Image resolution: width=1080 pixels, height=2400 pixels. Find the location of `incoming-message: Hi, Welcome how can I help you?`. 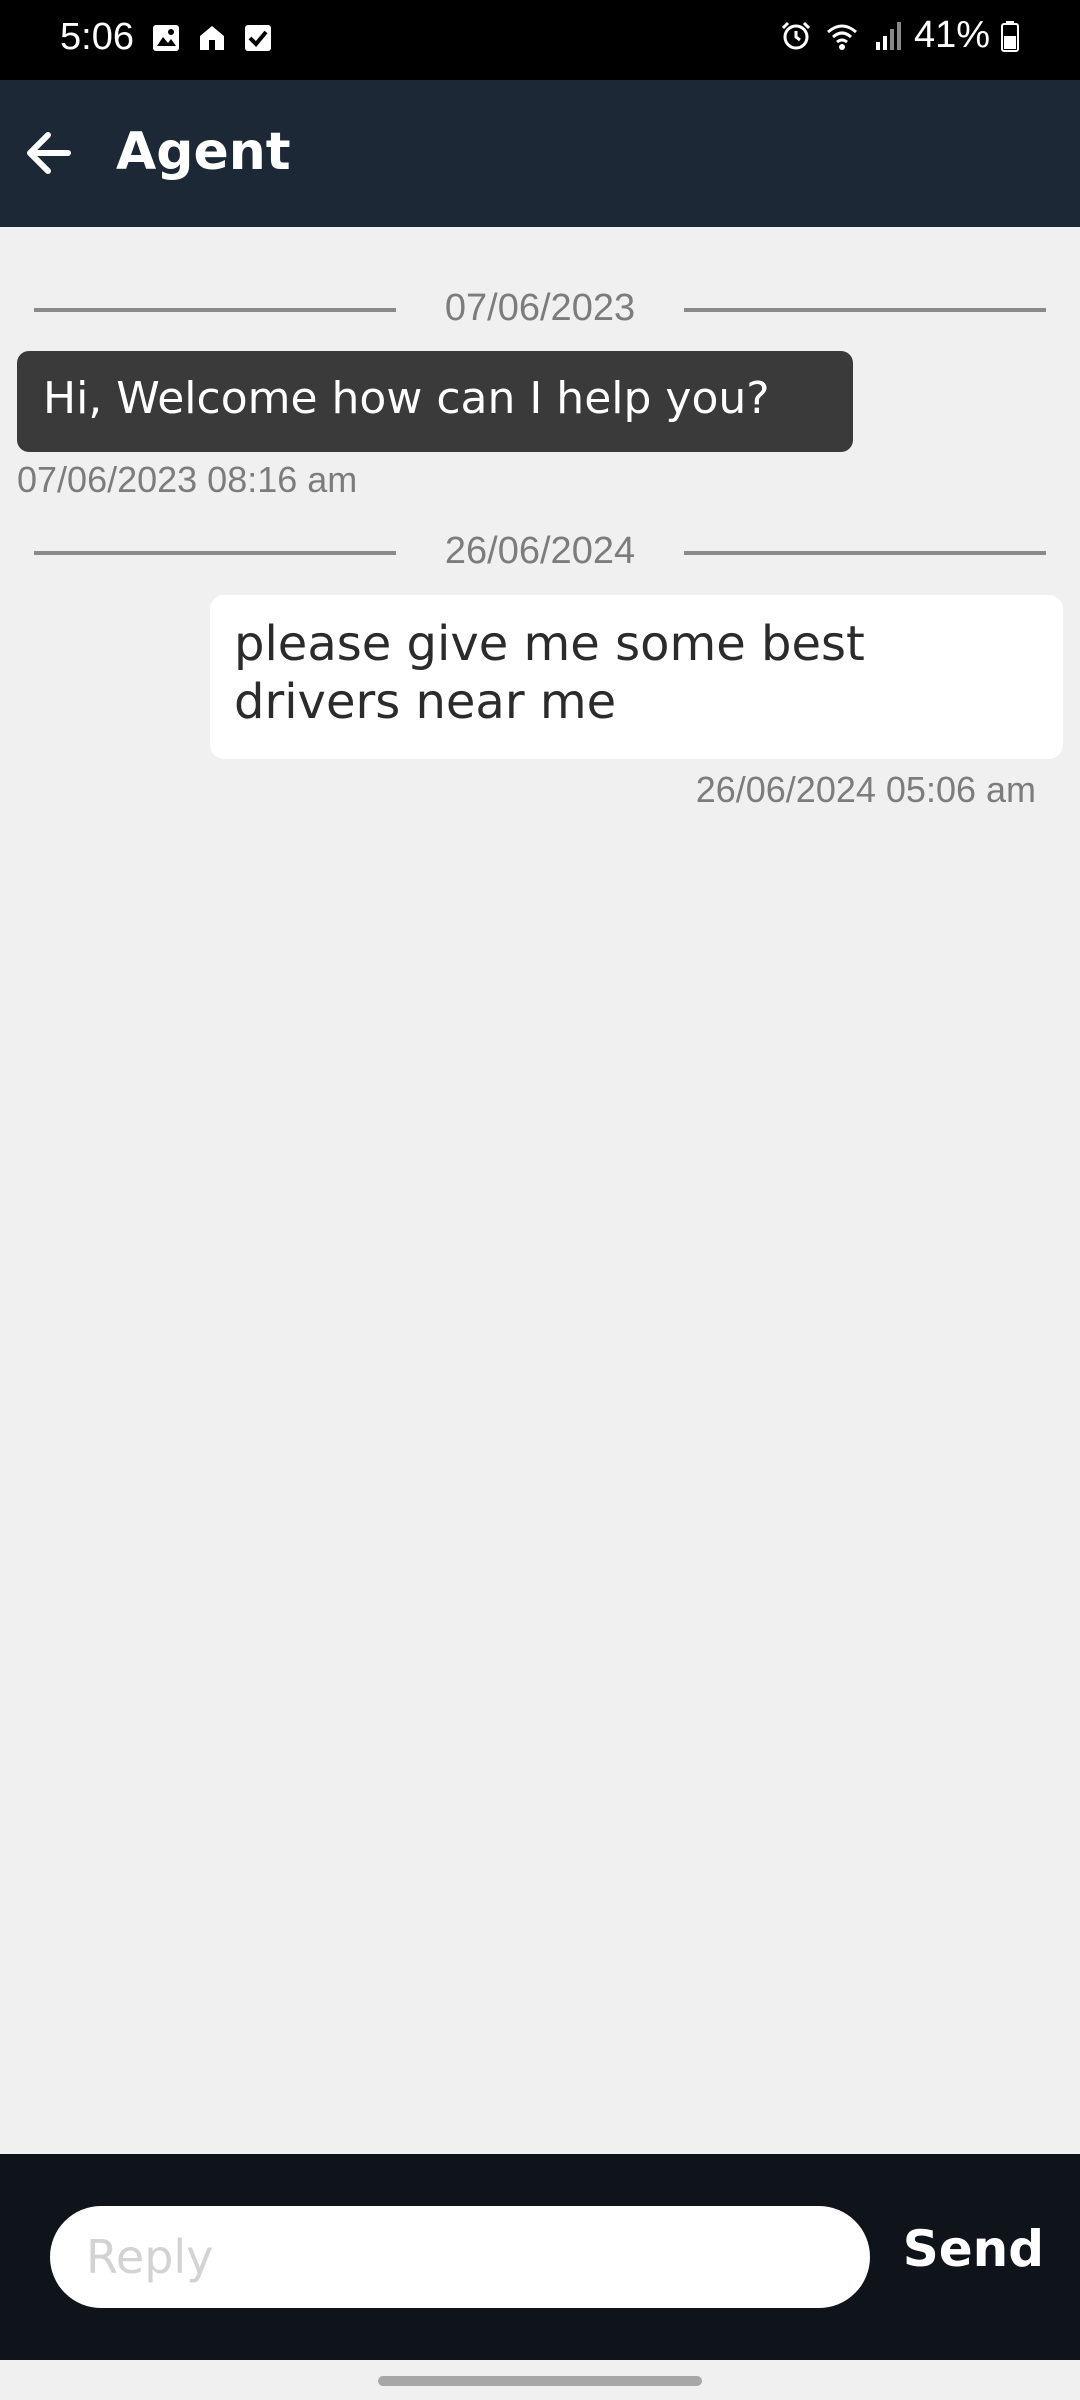

incoming-message: Hi, Welcome how can I help you? is located at coordinates (435, 401).